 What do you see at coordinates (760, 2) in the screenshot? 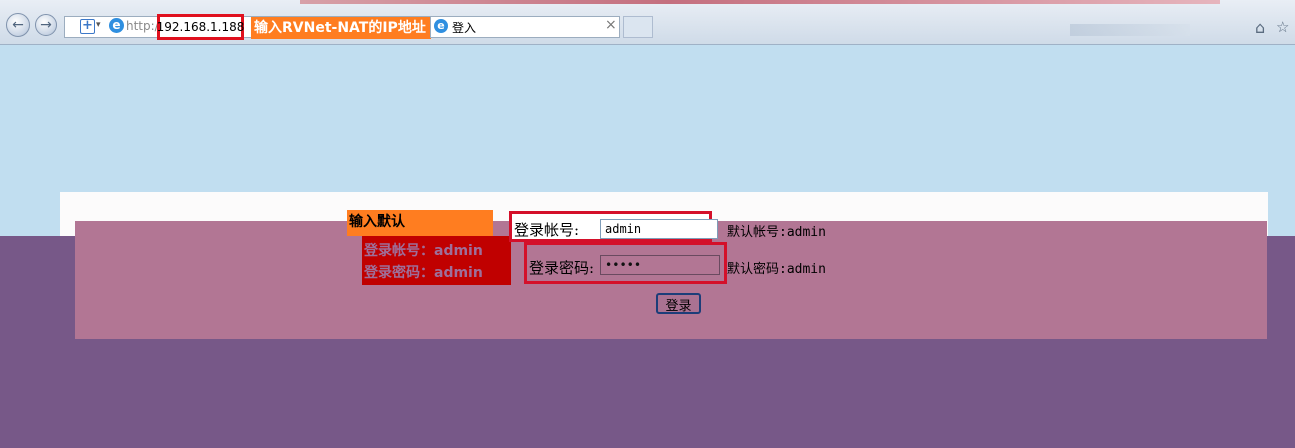
I see `top-accent-bar` at bounding box center [760, 2].